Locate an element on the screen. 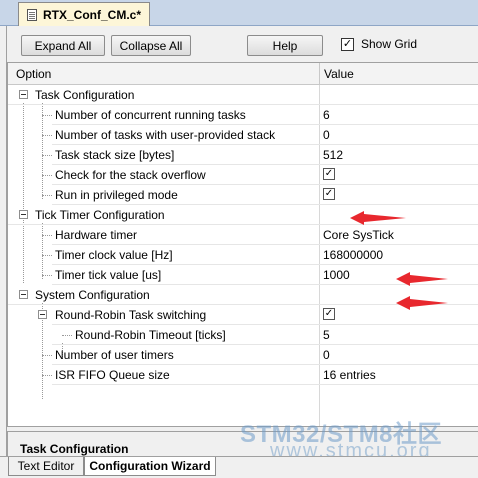 This screenshot has width=478, height=478. option-column-header: Option is located at coordinates (34, 74).